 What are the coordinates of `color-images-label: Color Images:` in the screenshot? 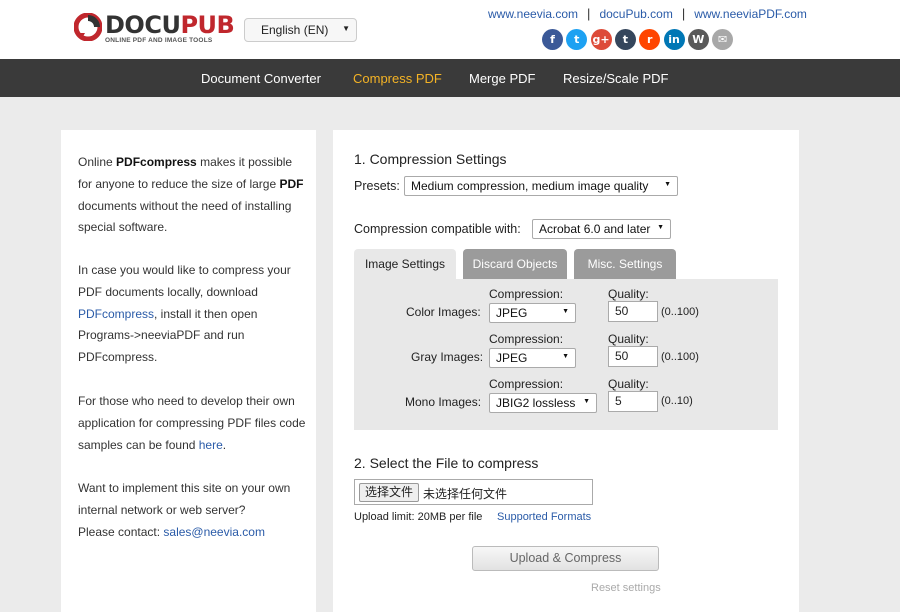 It's located at (443, 312).